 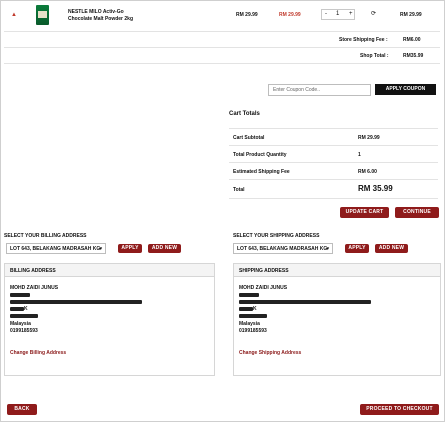 I want to click on change-billing-address-link: Change Billing Address, so click(x=38, y=353).